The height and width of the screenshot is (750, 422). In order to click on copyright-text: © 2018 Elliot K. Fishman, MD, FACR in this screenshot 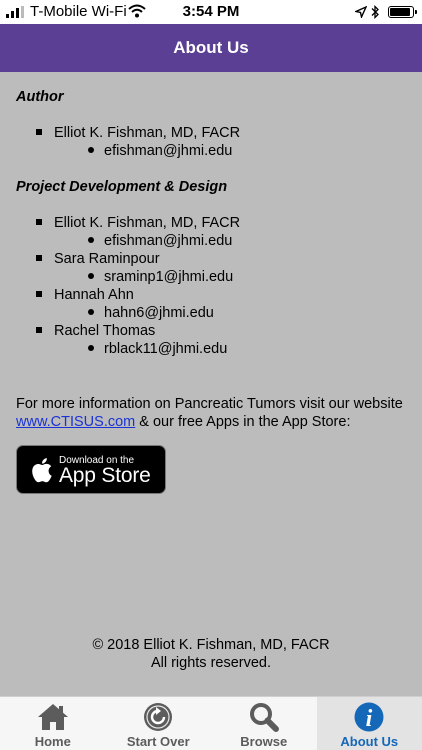, I will do `click(211, 645)`.